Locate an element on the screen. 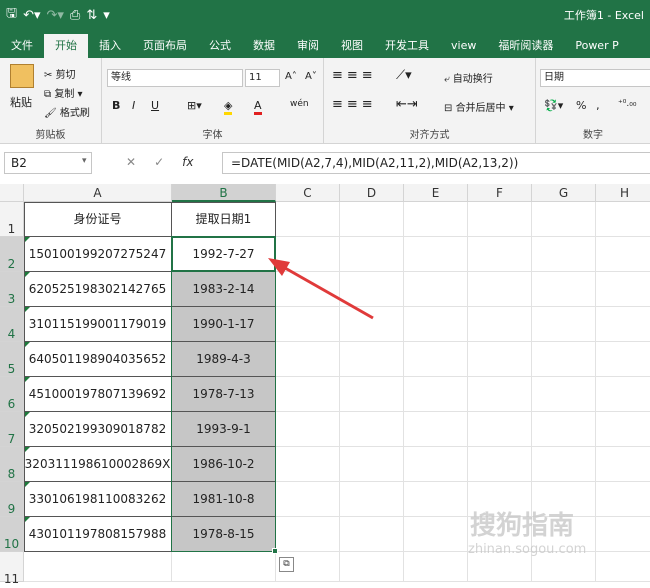 The height and width of the screenshot is (588, 650). annotation-arrow-shaft is located at coordinates (325, 291).